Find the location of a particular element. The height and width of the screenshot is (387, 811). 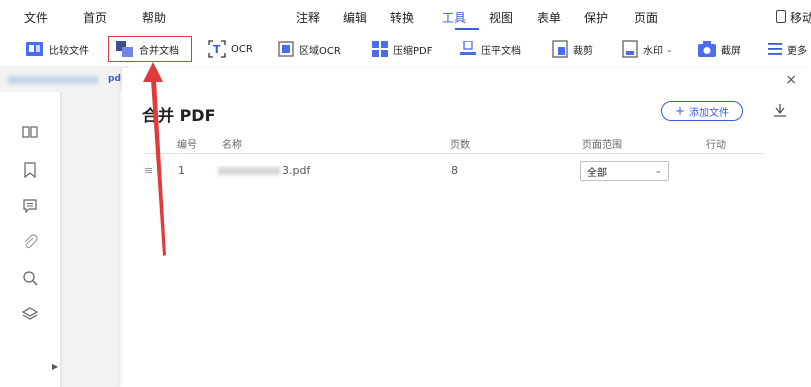

compress-icon is located at coordinates (380, 49).